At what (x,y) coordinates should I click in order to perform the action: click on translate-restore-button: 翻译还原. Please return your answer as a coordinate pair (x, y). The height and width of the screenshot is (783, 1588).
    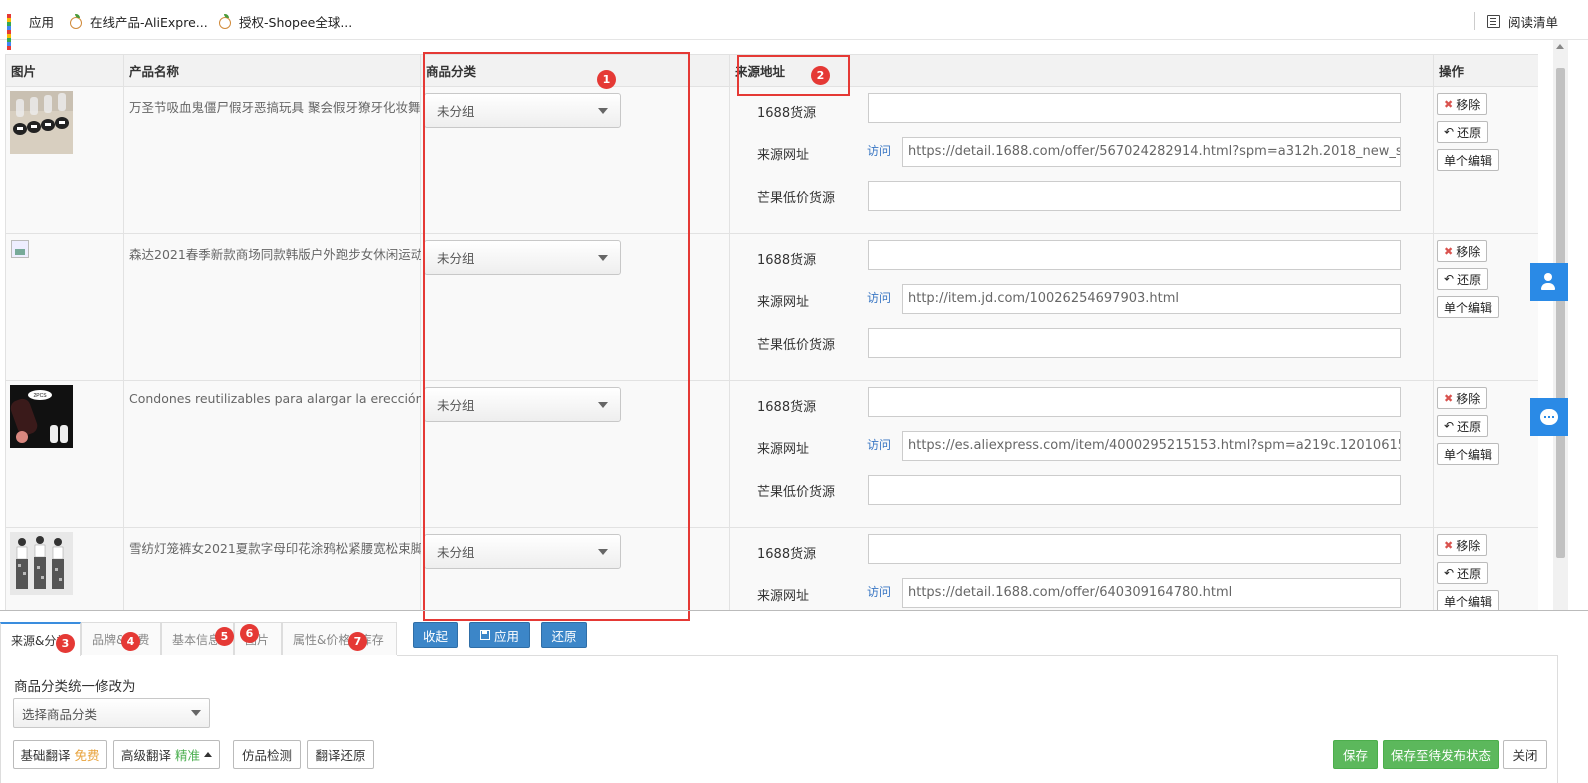
    Looking at the image, I should click on (340, 754).